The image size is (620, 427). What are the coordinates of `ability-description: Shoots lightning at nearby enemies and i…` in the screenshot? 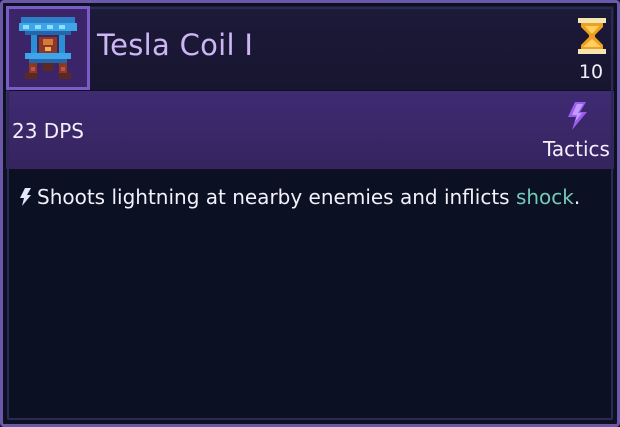 It's located at (299, 197).